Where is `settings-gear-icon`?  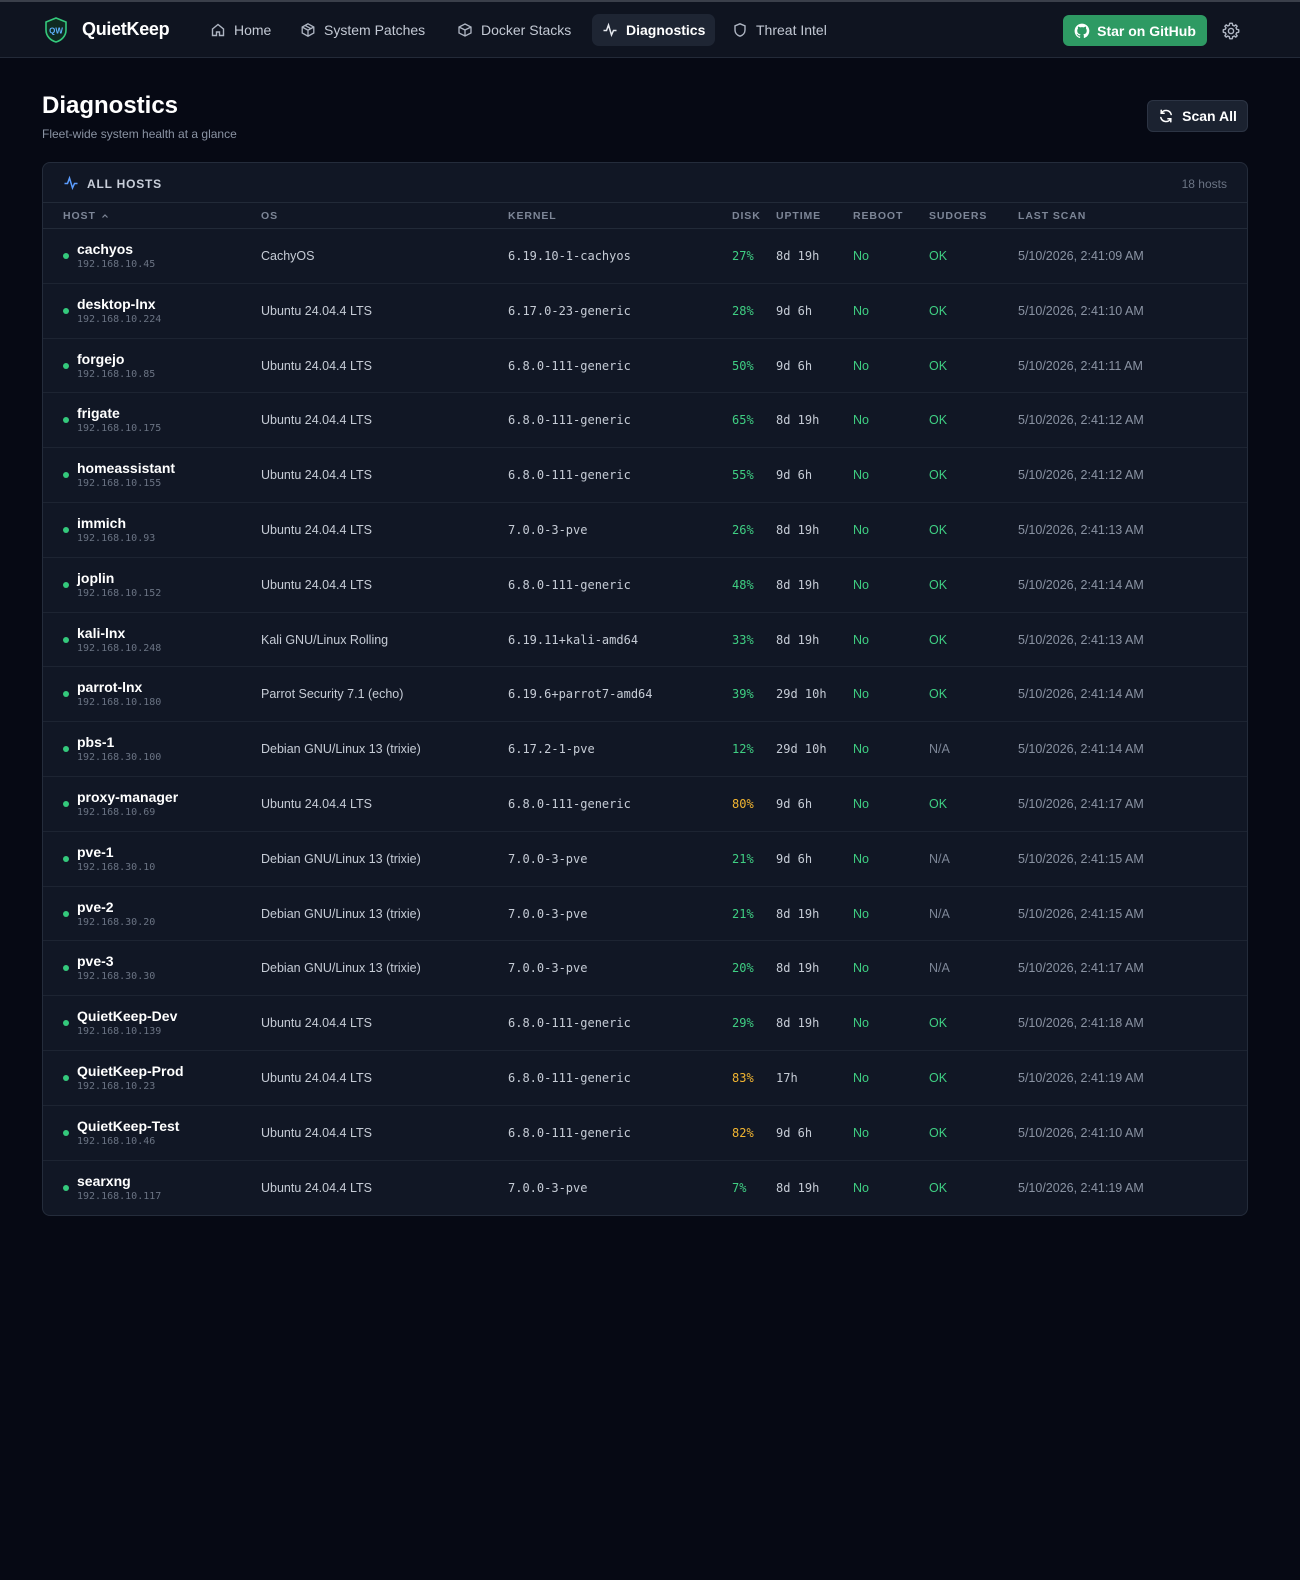
settings-gear-icon is located at coordinates (1231, 31).